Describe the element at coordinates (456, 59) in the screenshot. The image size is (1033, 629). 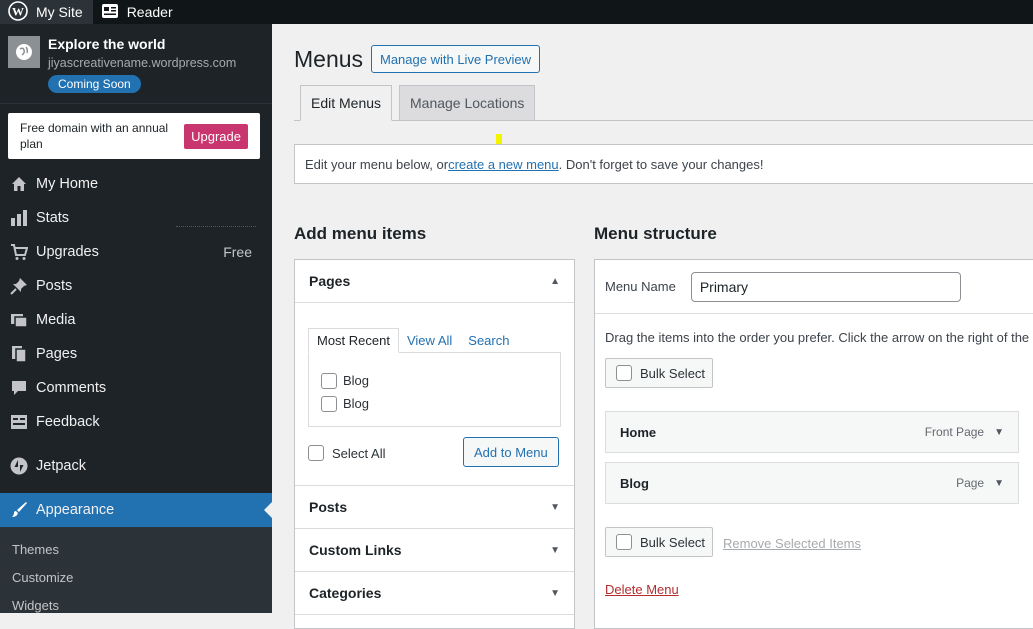
I see `live-preview-button: Manage with Live Preview` at that location.